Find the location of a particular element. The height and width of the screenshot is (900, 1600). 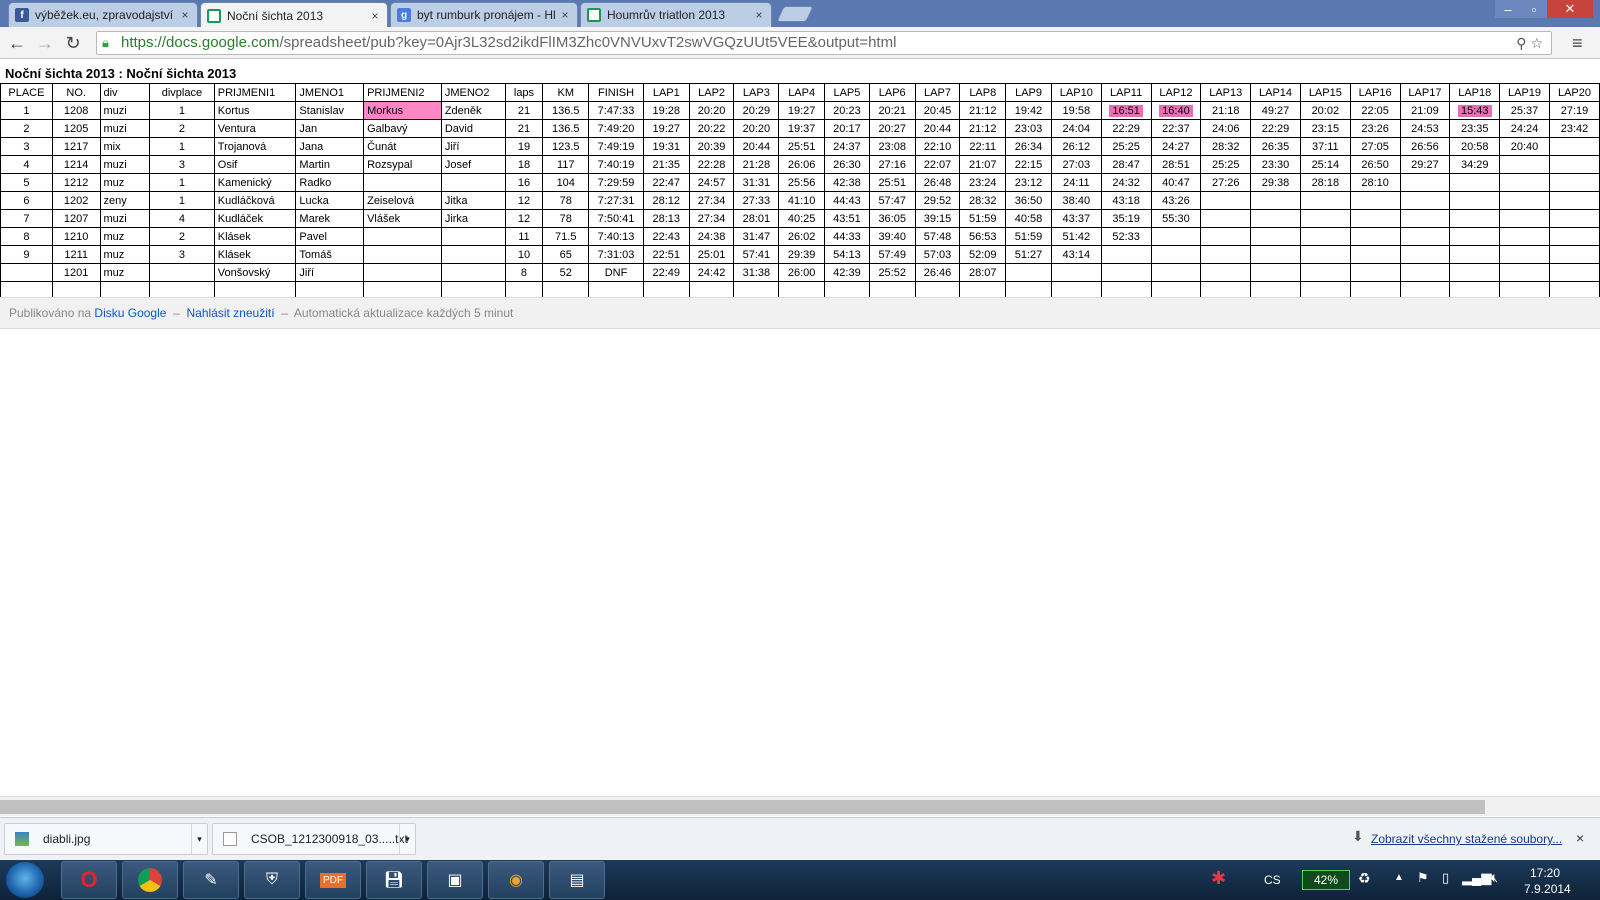

tab-nocni-sichta: Noční šichta 2013 × is located at coordinates (294, 14).